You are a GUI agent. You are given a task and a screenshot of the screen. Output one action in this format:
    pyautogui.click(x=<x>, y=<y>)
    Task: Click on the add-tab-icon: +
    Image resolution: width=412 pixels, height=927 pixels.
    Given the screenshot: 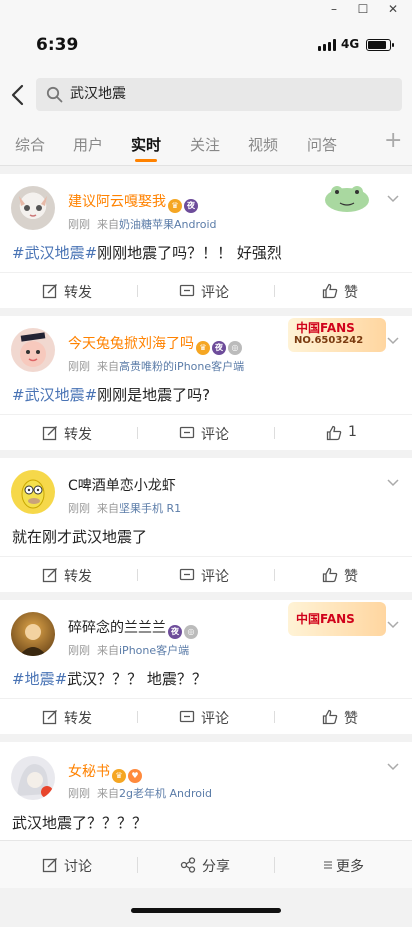 What is the action you would take?
    pyautogui.click(x=393, y=140)
    